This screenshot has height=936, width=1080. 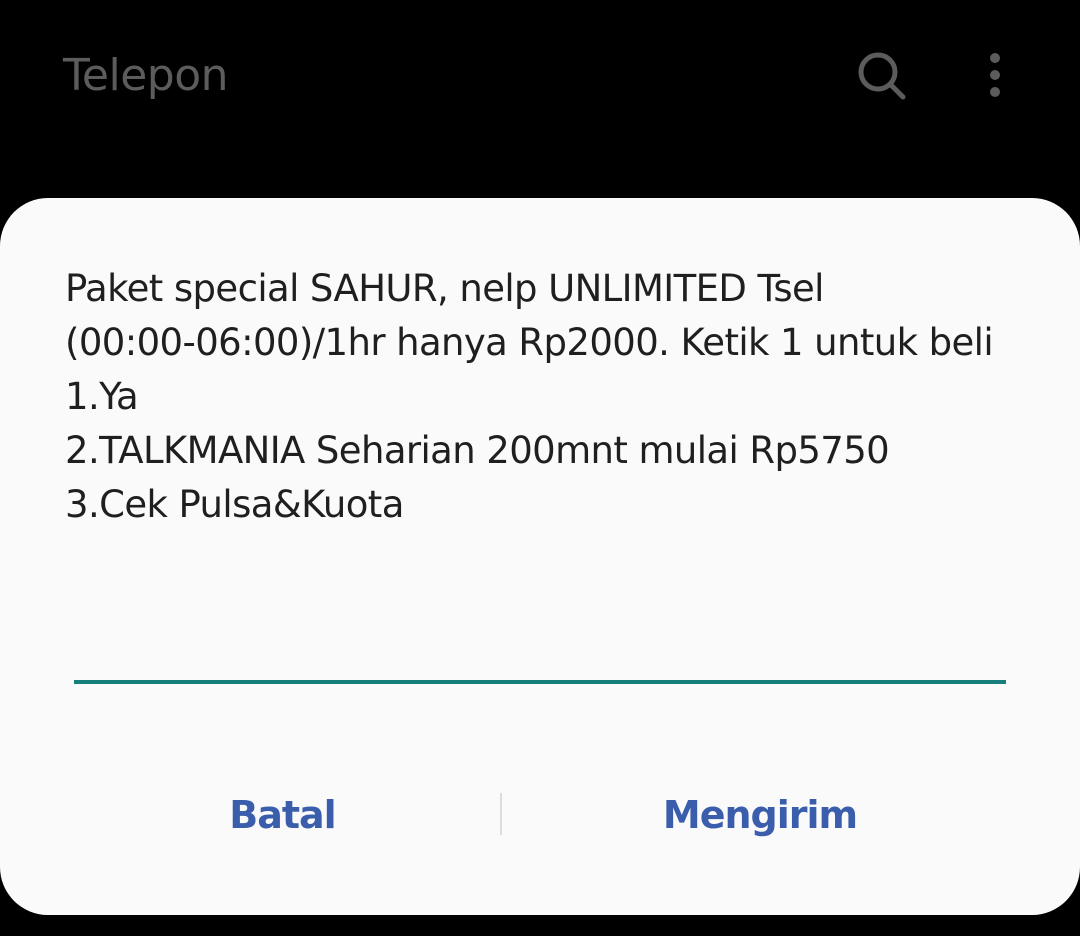 I want to click on message-line: Paket special SAHUR, nelp UNLIMITED Tsel, so click(x=444, y=288).